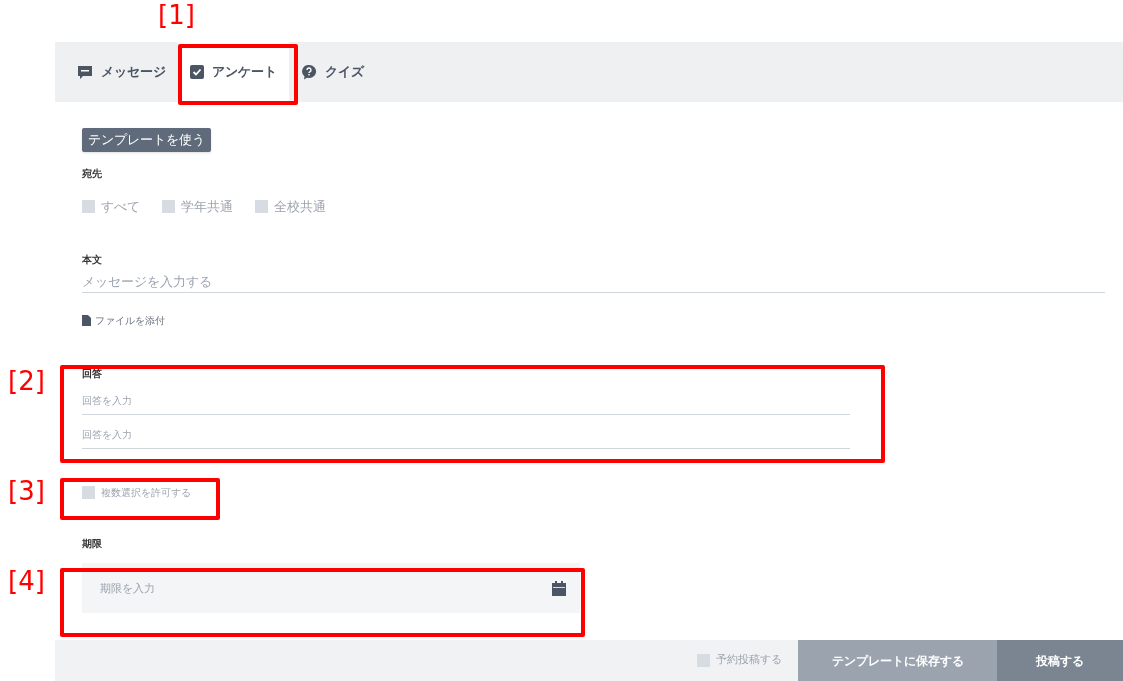 This screenshot has height=681, width=1123. Describe the element at coordinates (176, 15) in the screenshot. I see `callout-label: [1]` at that location.